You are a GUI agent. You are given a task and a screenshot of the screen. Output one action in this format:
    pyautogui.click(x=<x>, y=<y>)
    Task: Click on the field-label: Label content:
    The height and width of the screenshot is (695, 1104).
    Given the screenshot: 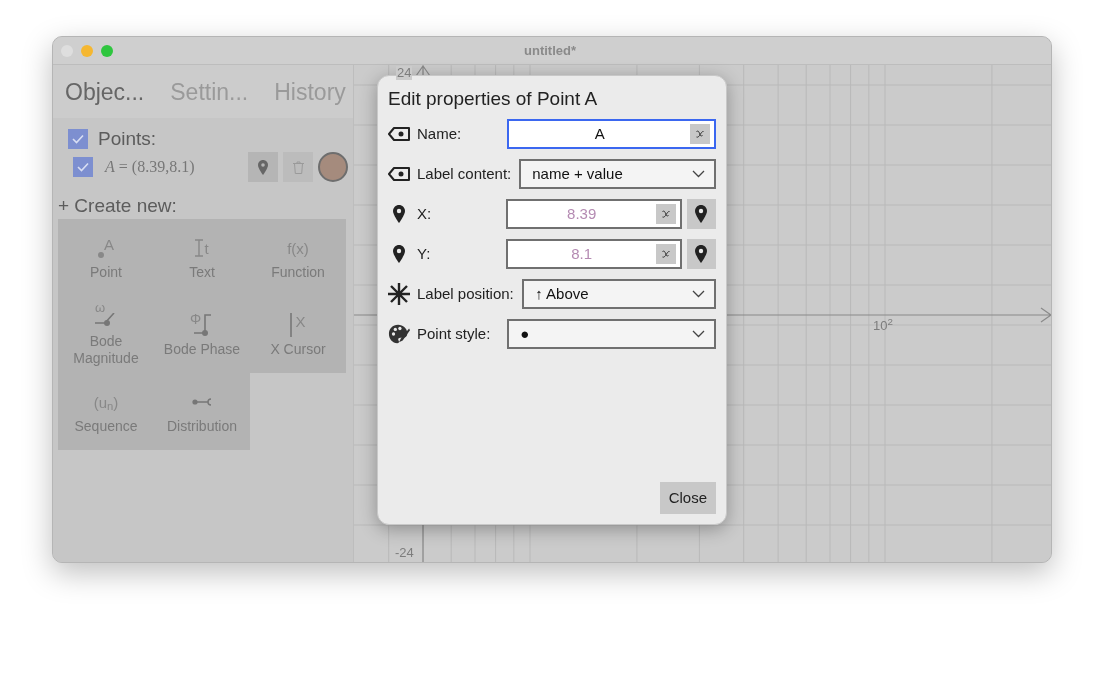 What is the action you would take?
    pyautogui.click(x=465, y=173)
    